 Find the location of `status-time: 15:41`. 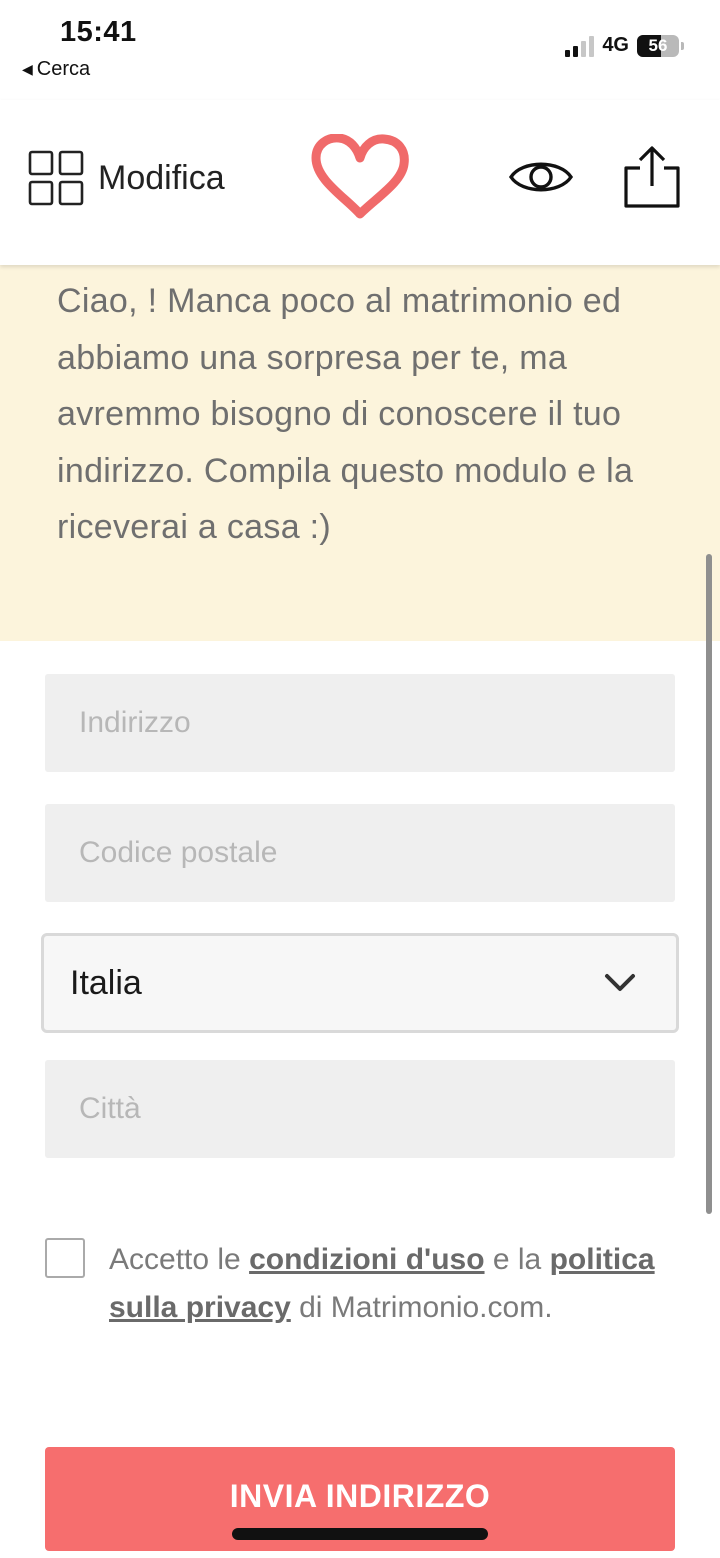

status-time: 15:41 is located at coordinates (98, 32).